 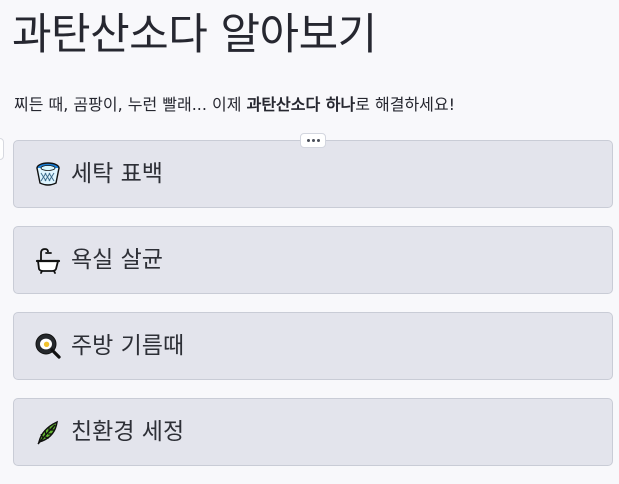 What do you see at coordinates (313, 260) in the screenshot?
I see `bathroom-disinfect-button: 욕실 살균` at bounding box center [313, 260].